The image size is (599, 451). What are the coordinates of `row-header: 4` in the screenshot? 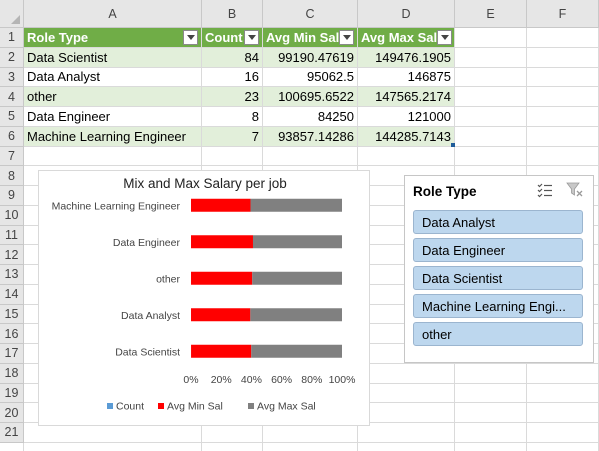 It's located at (12, 97).